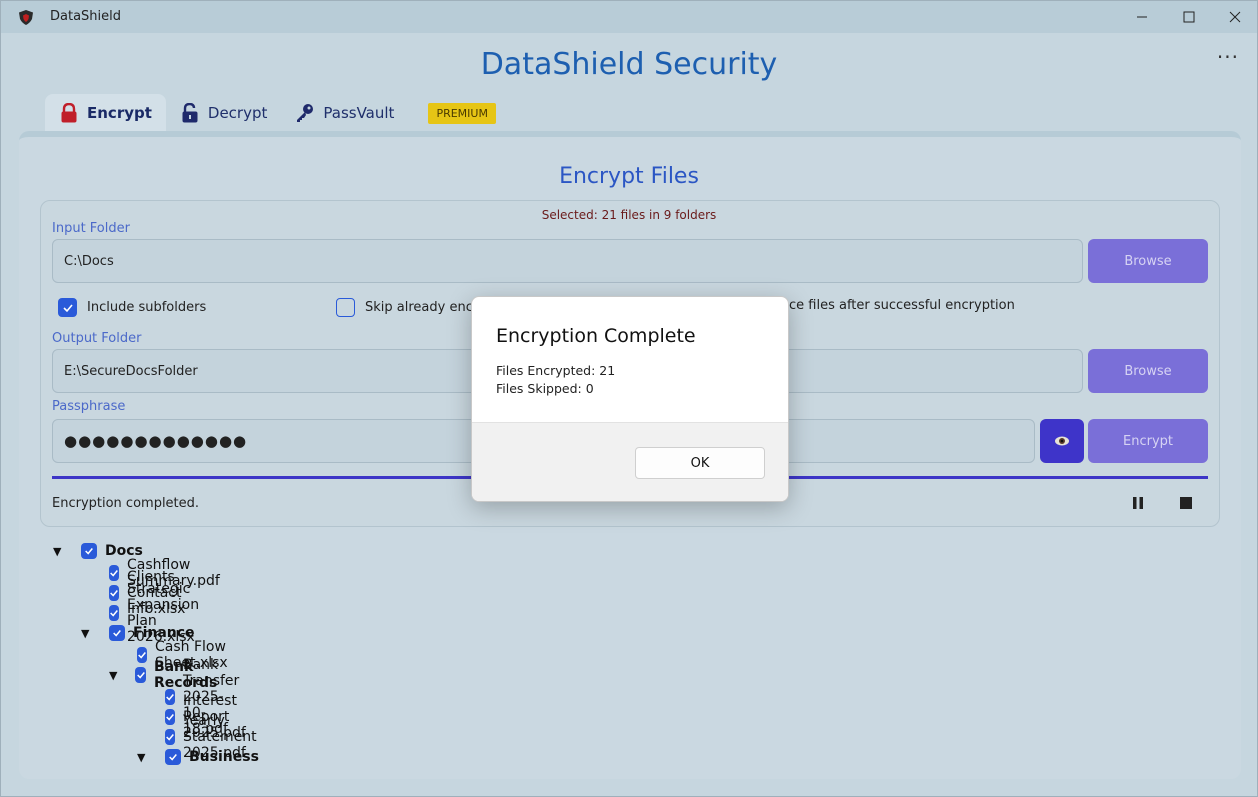 Image resolution: width=1258 pixels, height=797 pixels. Describe the element at coordinates (69, 113) in the screenshot. I see `lock-icon` at that location.